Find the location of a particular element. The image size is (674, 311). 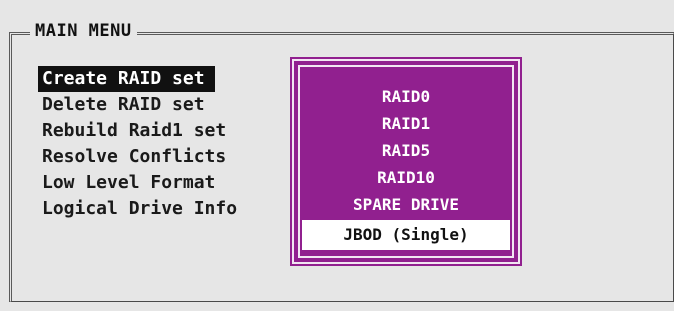

option-spare-drive: SPARE DRIVE is located at coordinates (406, 204).